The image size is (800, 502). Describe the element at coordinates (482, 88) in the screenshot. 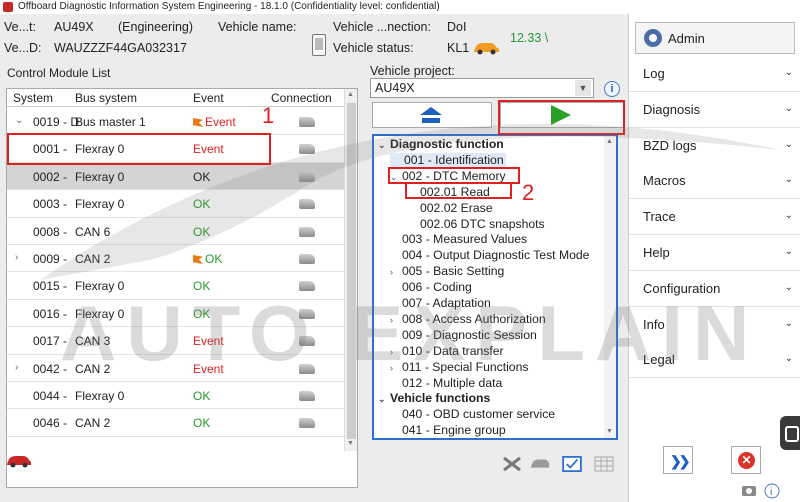

I see `vehicle-project-select: AU49X ▼` at that location.